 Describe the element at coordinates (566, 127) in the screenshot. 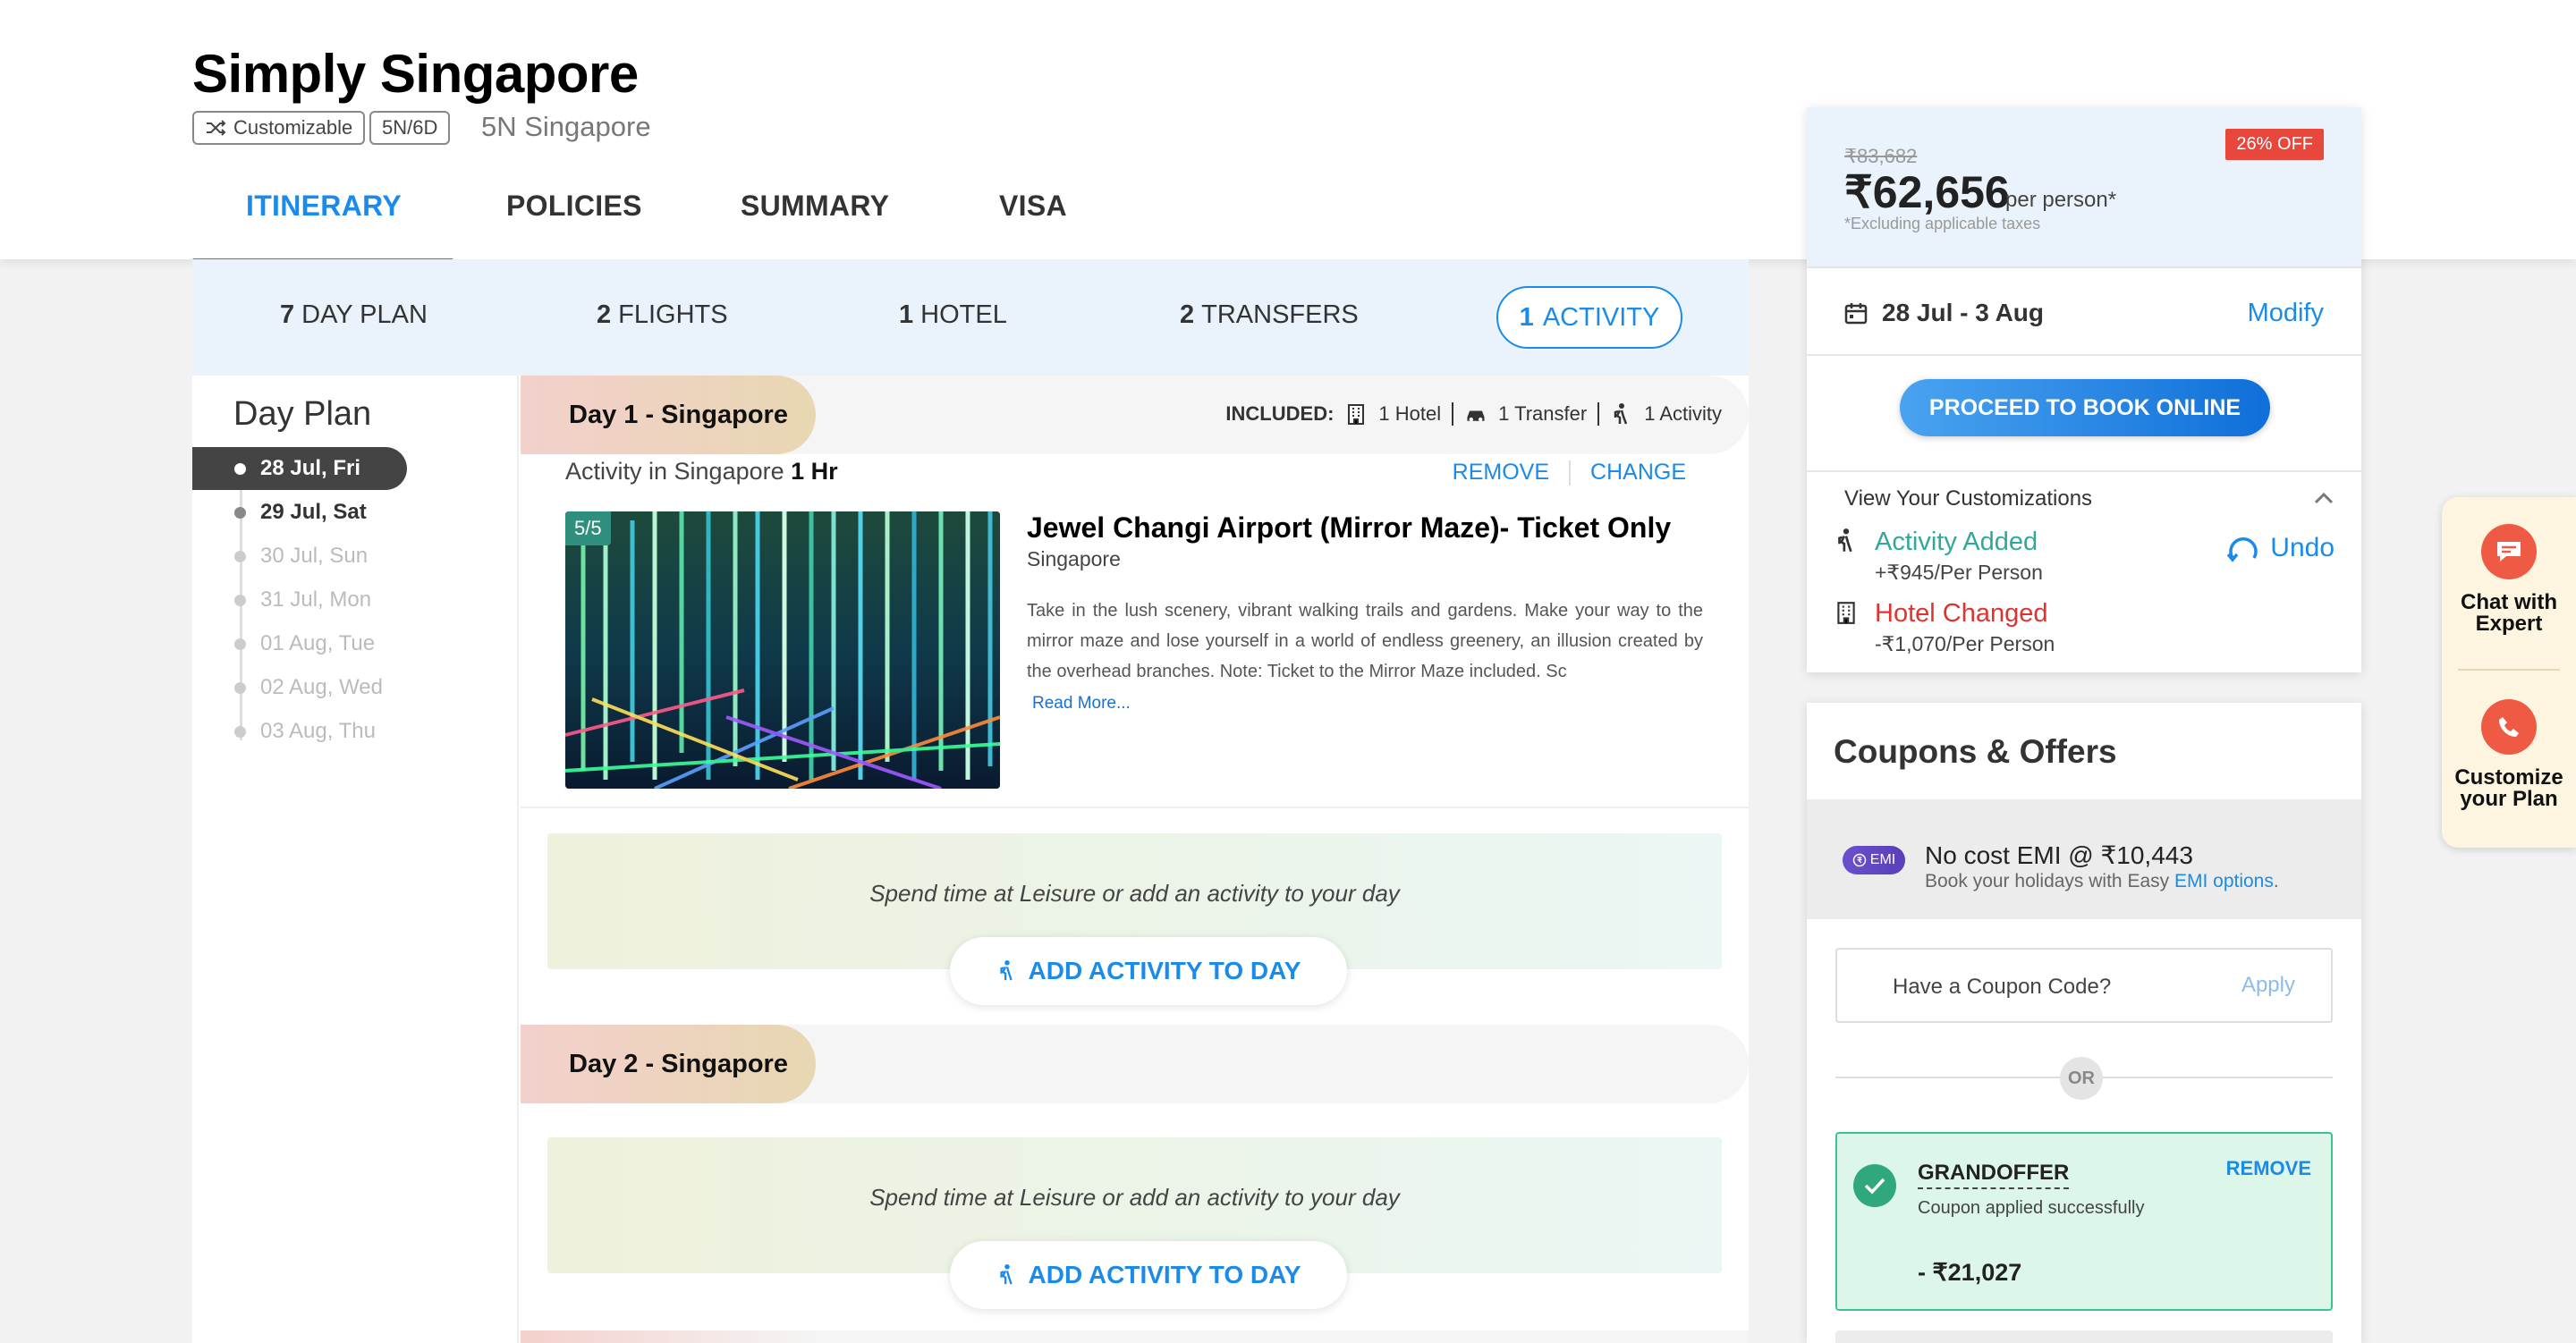

I see `destination-summary: 5N Singapore` at that location.